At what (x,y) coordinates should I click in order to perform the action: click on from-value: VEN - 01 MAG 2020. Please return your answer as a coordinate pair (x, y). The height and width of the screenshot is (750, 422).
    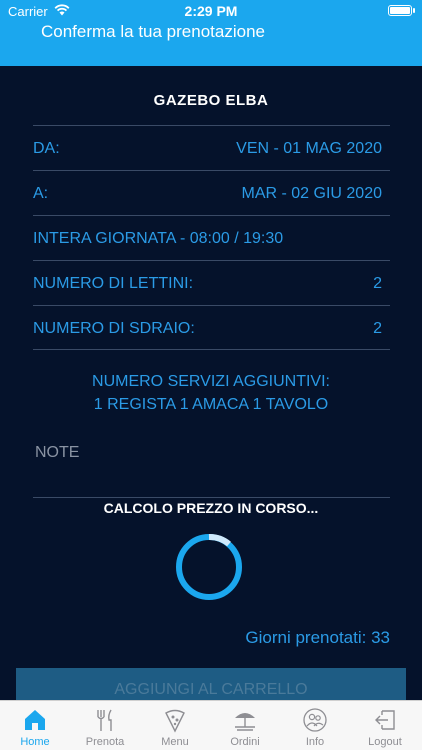
    Looking at the image, I should click on (309, 148).